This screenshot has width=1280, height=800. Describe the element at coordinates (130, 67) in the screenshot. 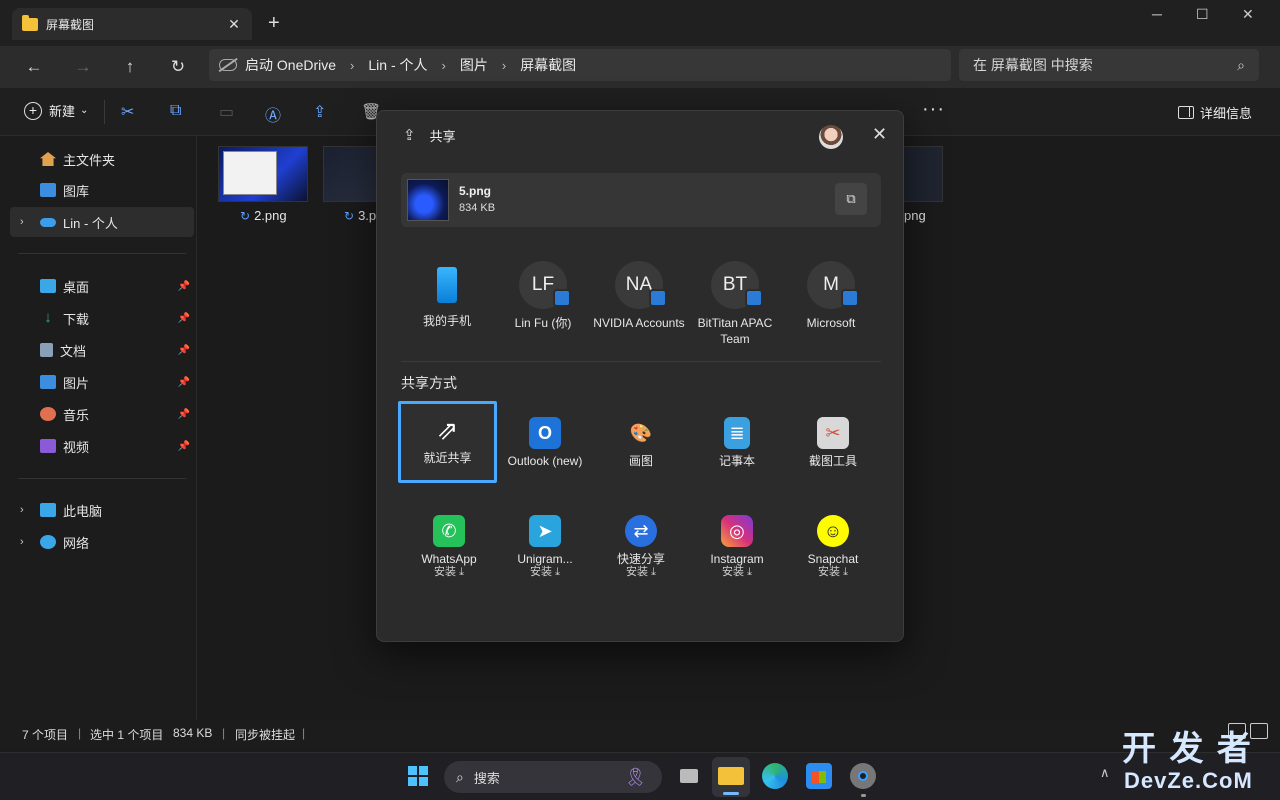

I see `up-button: ↑` at that location.